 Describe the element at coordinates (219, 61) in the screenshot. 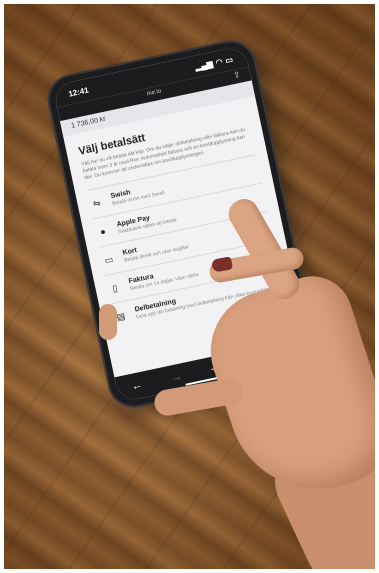

I see `wifi-icon: ◠` at that location.